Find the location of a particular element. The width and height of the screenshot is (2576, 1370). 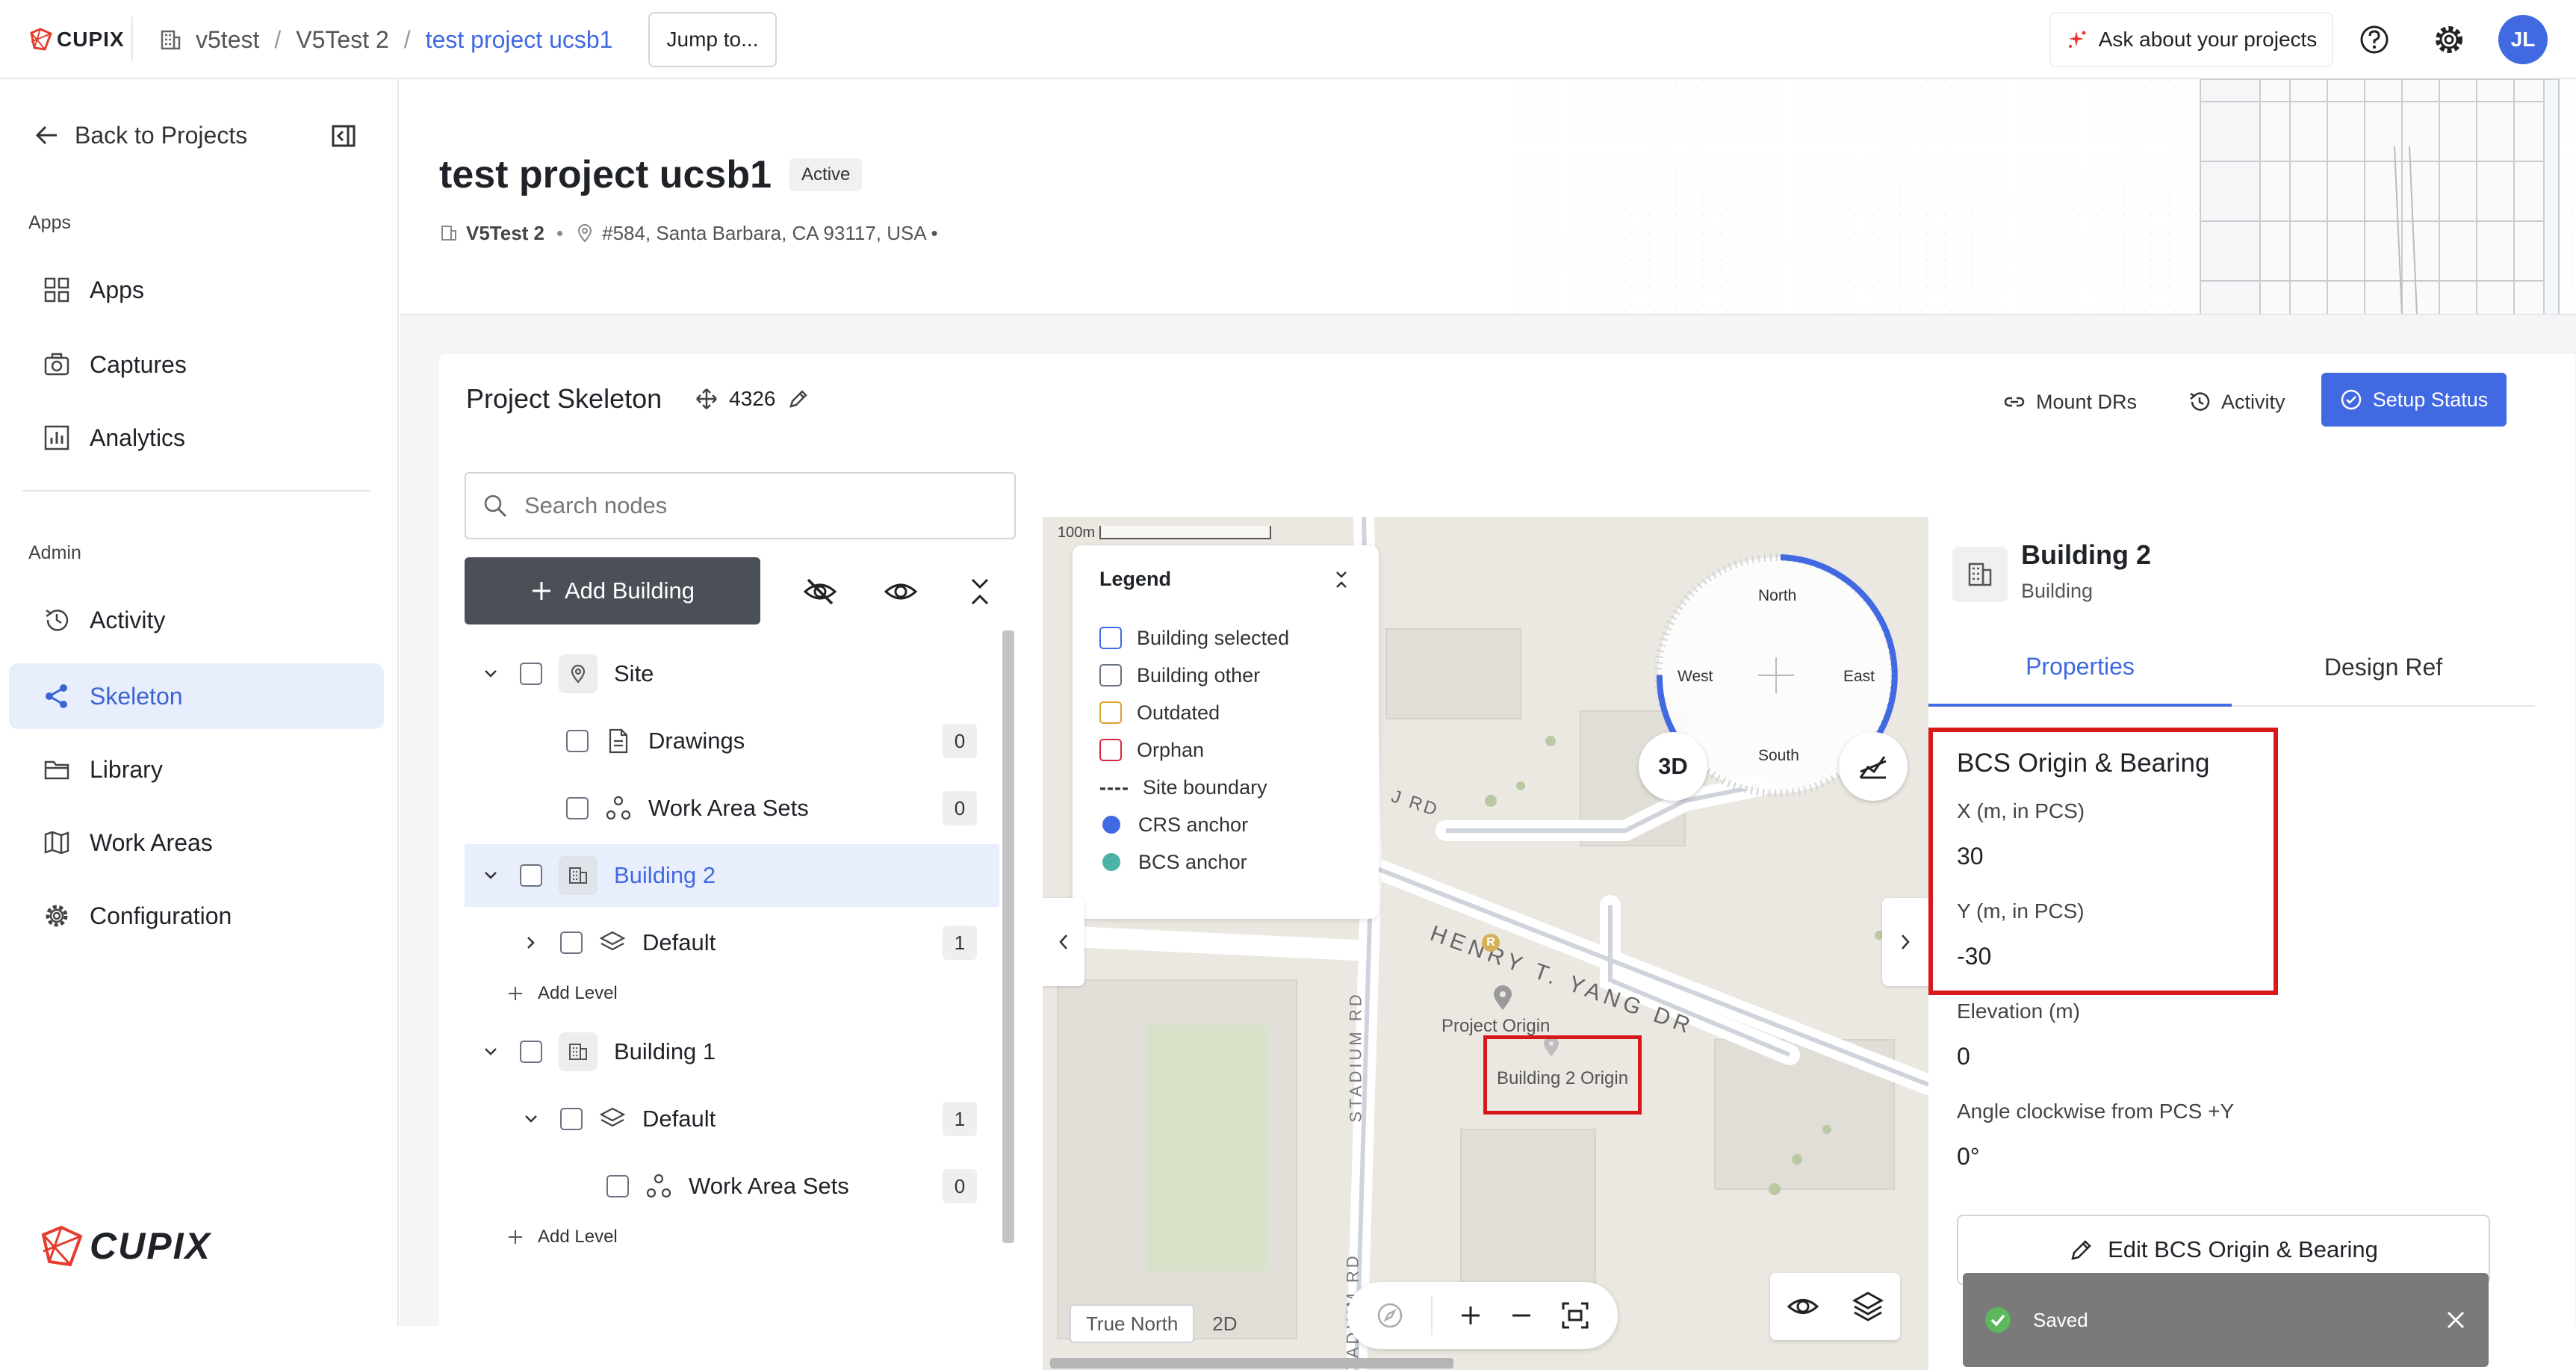

toast-saved: Saved is located at coordinates (2226, 1320).